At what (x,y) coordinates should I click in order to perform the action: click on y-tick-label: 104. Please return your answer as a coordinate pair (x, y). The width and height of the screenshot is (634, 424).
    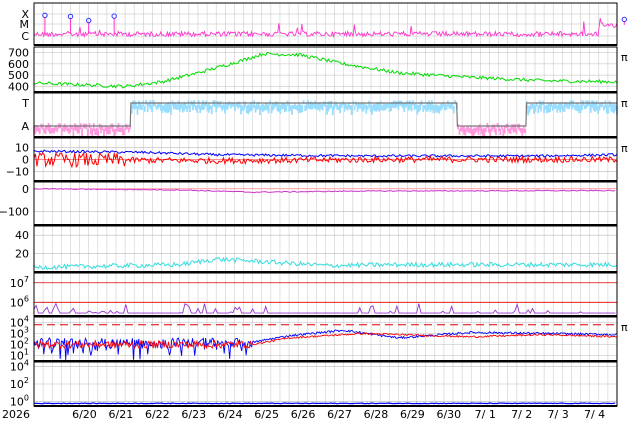
    Looking at the image, I should click on (19, 365).